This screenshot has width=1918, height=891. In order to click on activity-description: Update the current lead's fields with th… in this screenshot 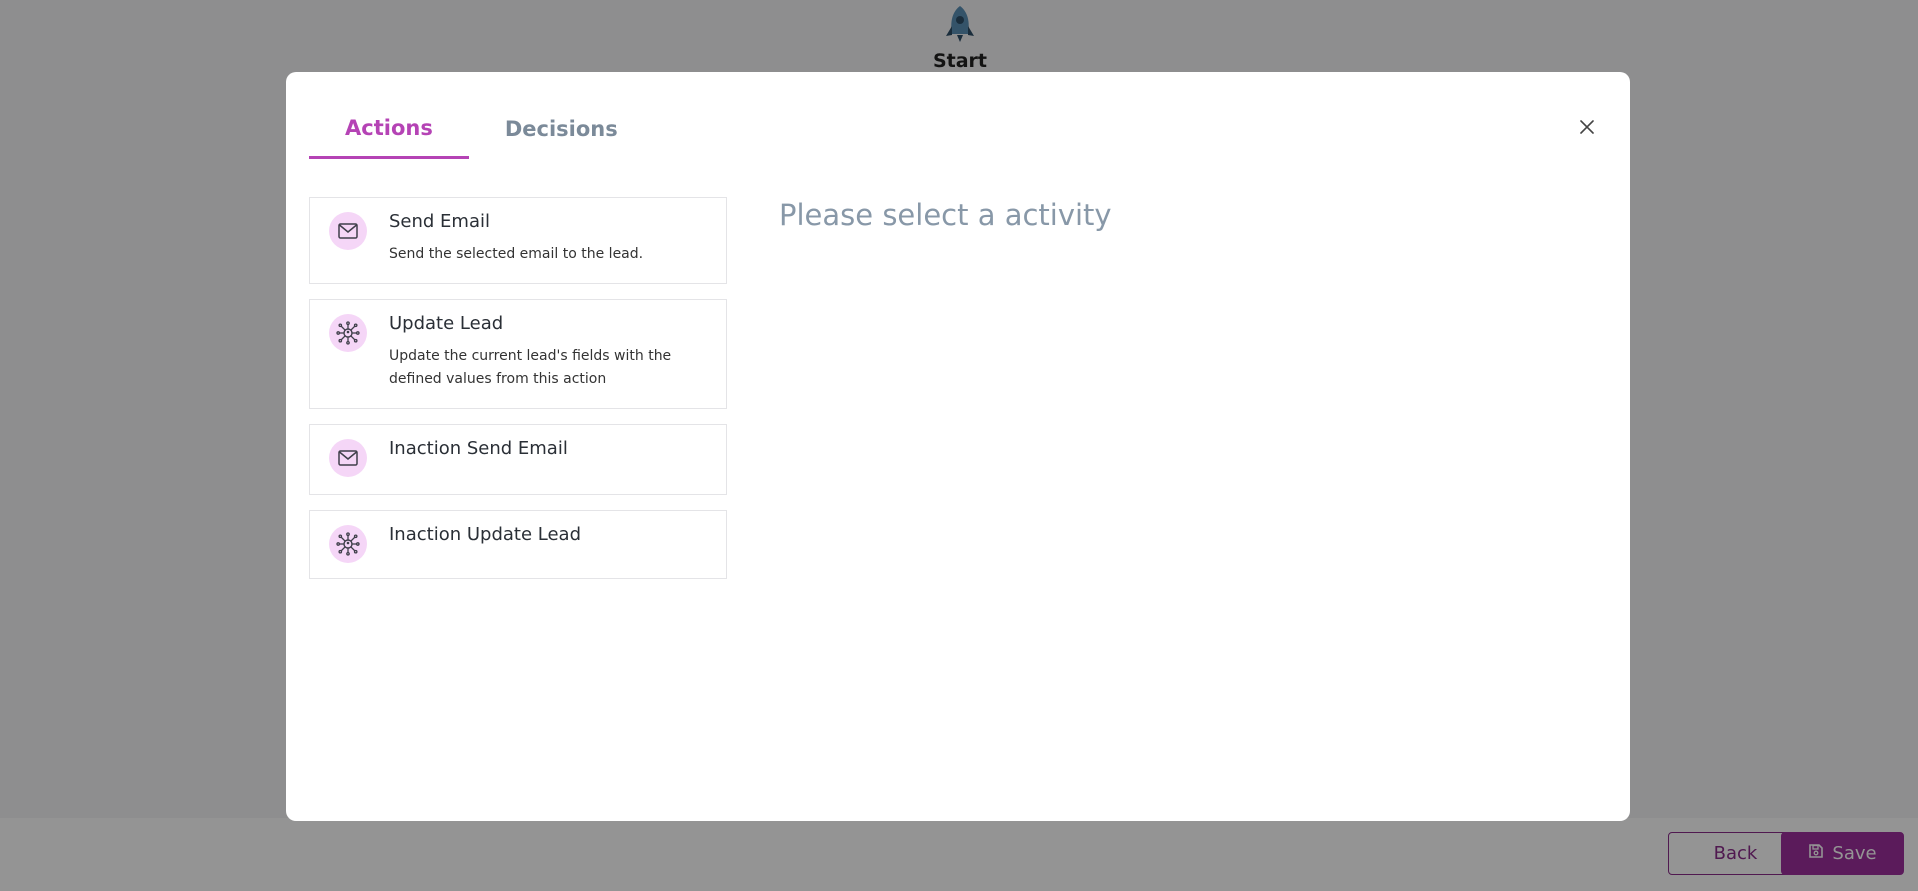, I will do `click(530, 367)`.